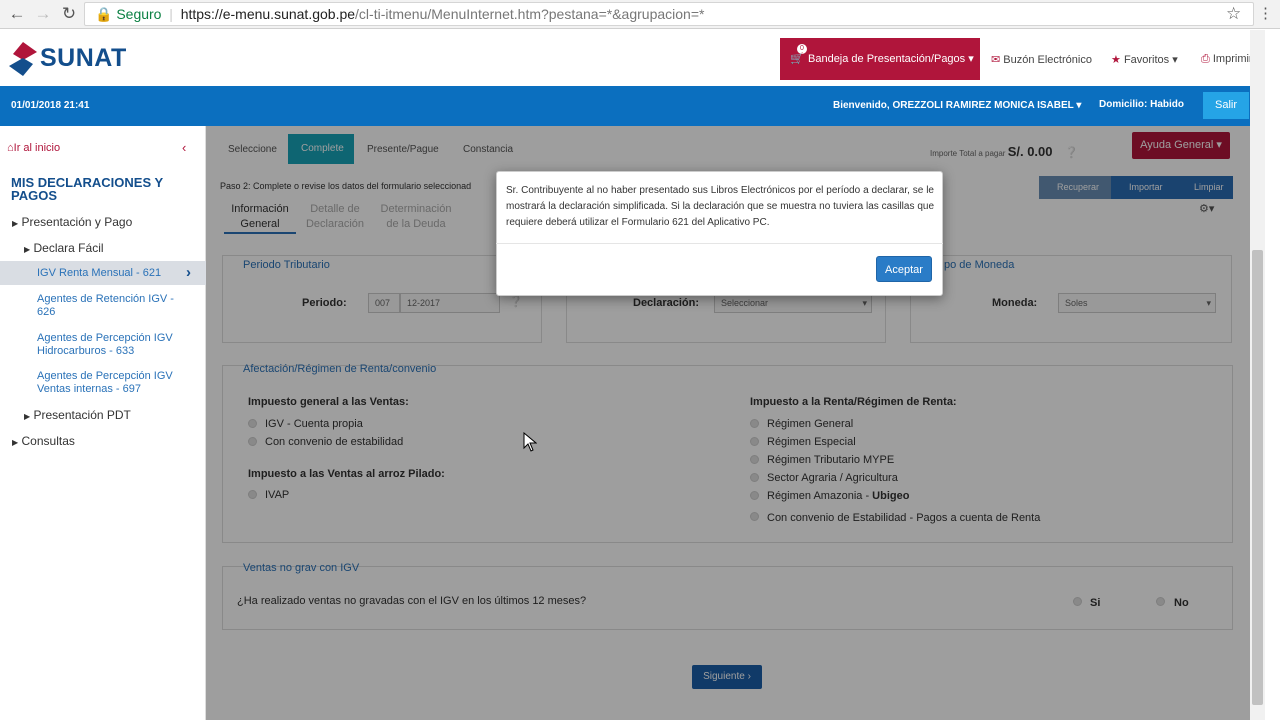 This screenshot has width=1280, height=720. What do you see at coordinates (719, 243) in the screenshot?
I see `dialog-divider` at bounding box center [719, 243].